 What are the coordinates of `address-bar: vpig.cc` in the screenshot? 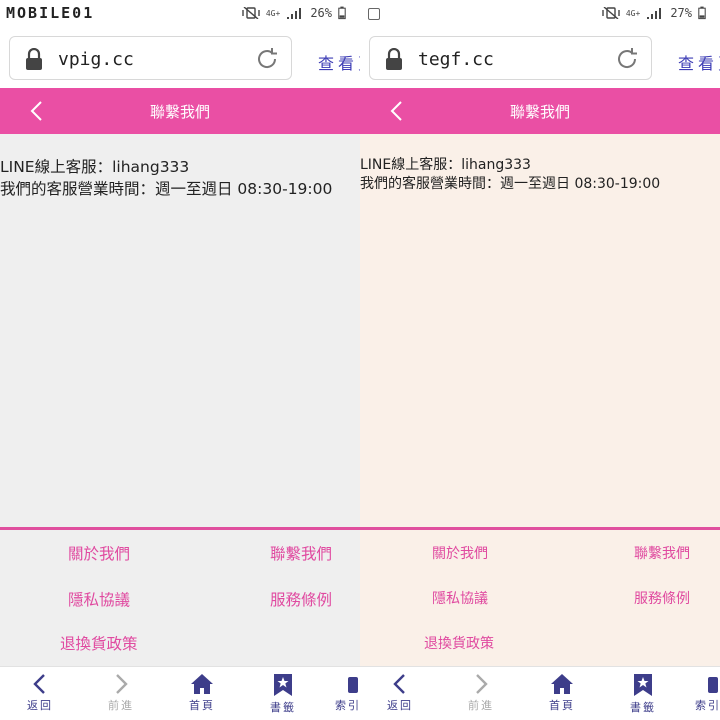 It's located at (150, 58).